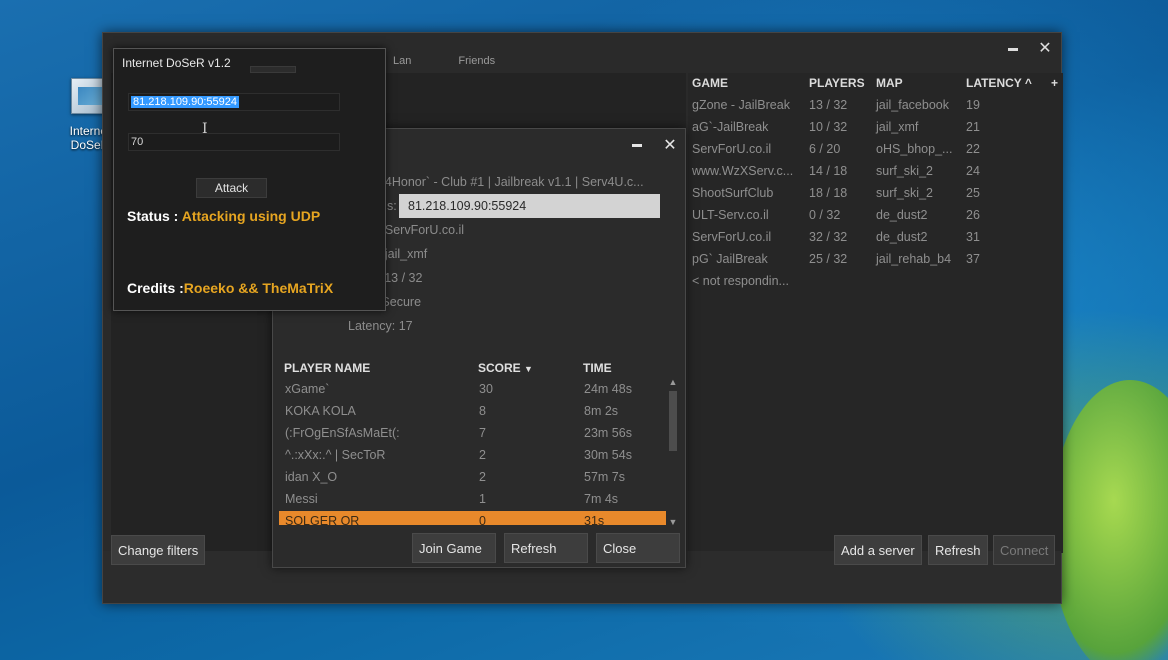  Describe the element at coordinates (973, 259) in the screenshot. I see `server-latency: 37` at that location.